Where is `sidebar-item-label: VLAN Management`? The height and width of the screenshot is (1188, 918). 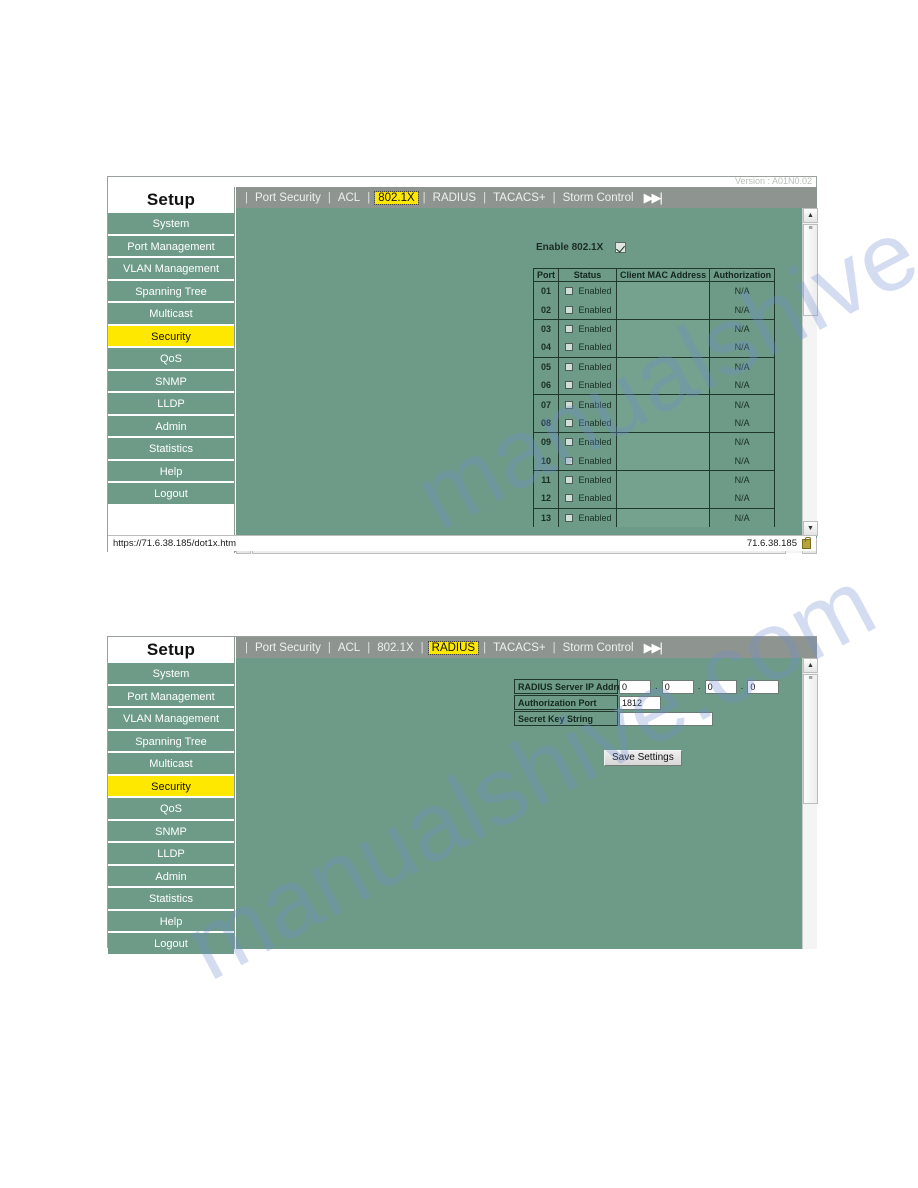 sidebar-item-label: VLAN Management is located at coordinates (171, 719).